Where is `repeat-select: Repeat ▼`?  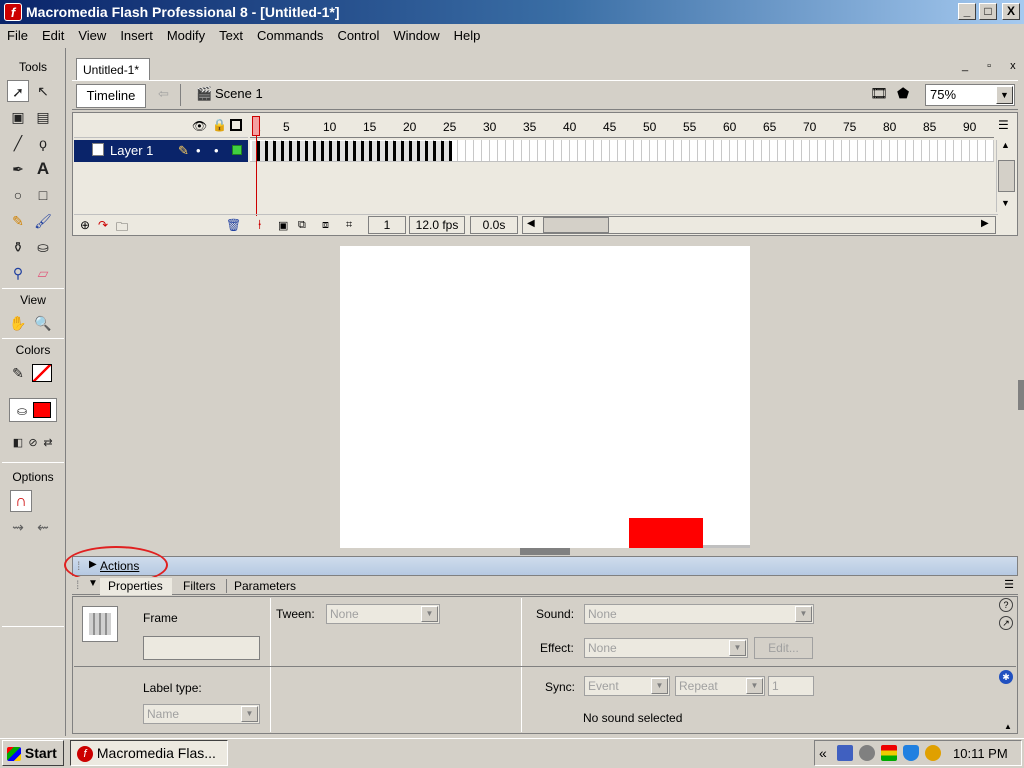
repeat-select: Repeat ▼ is located at coordinates (720, 686).